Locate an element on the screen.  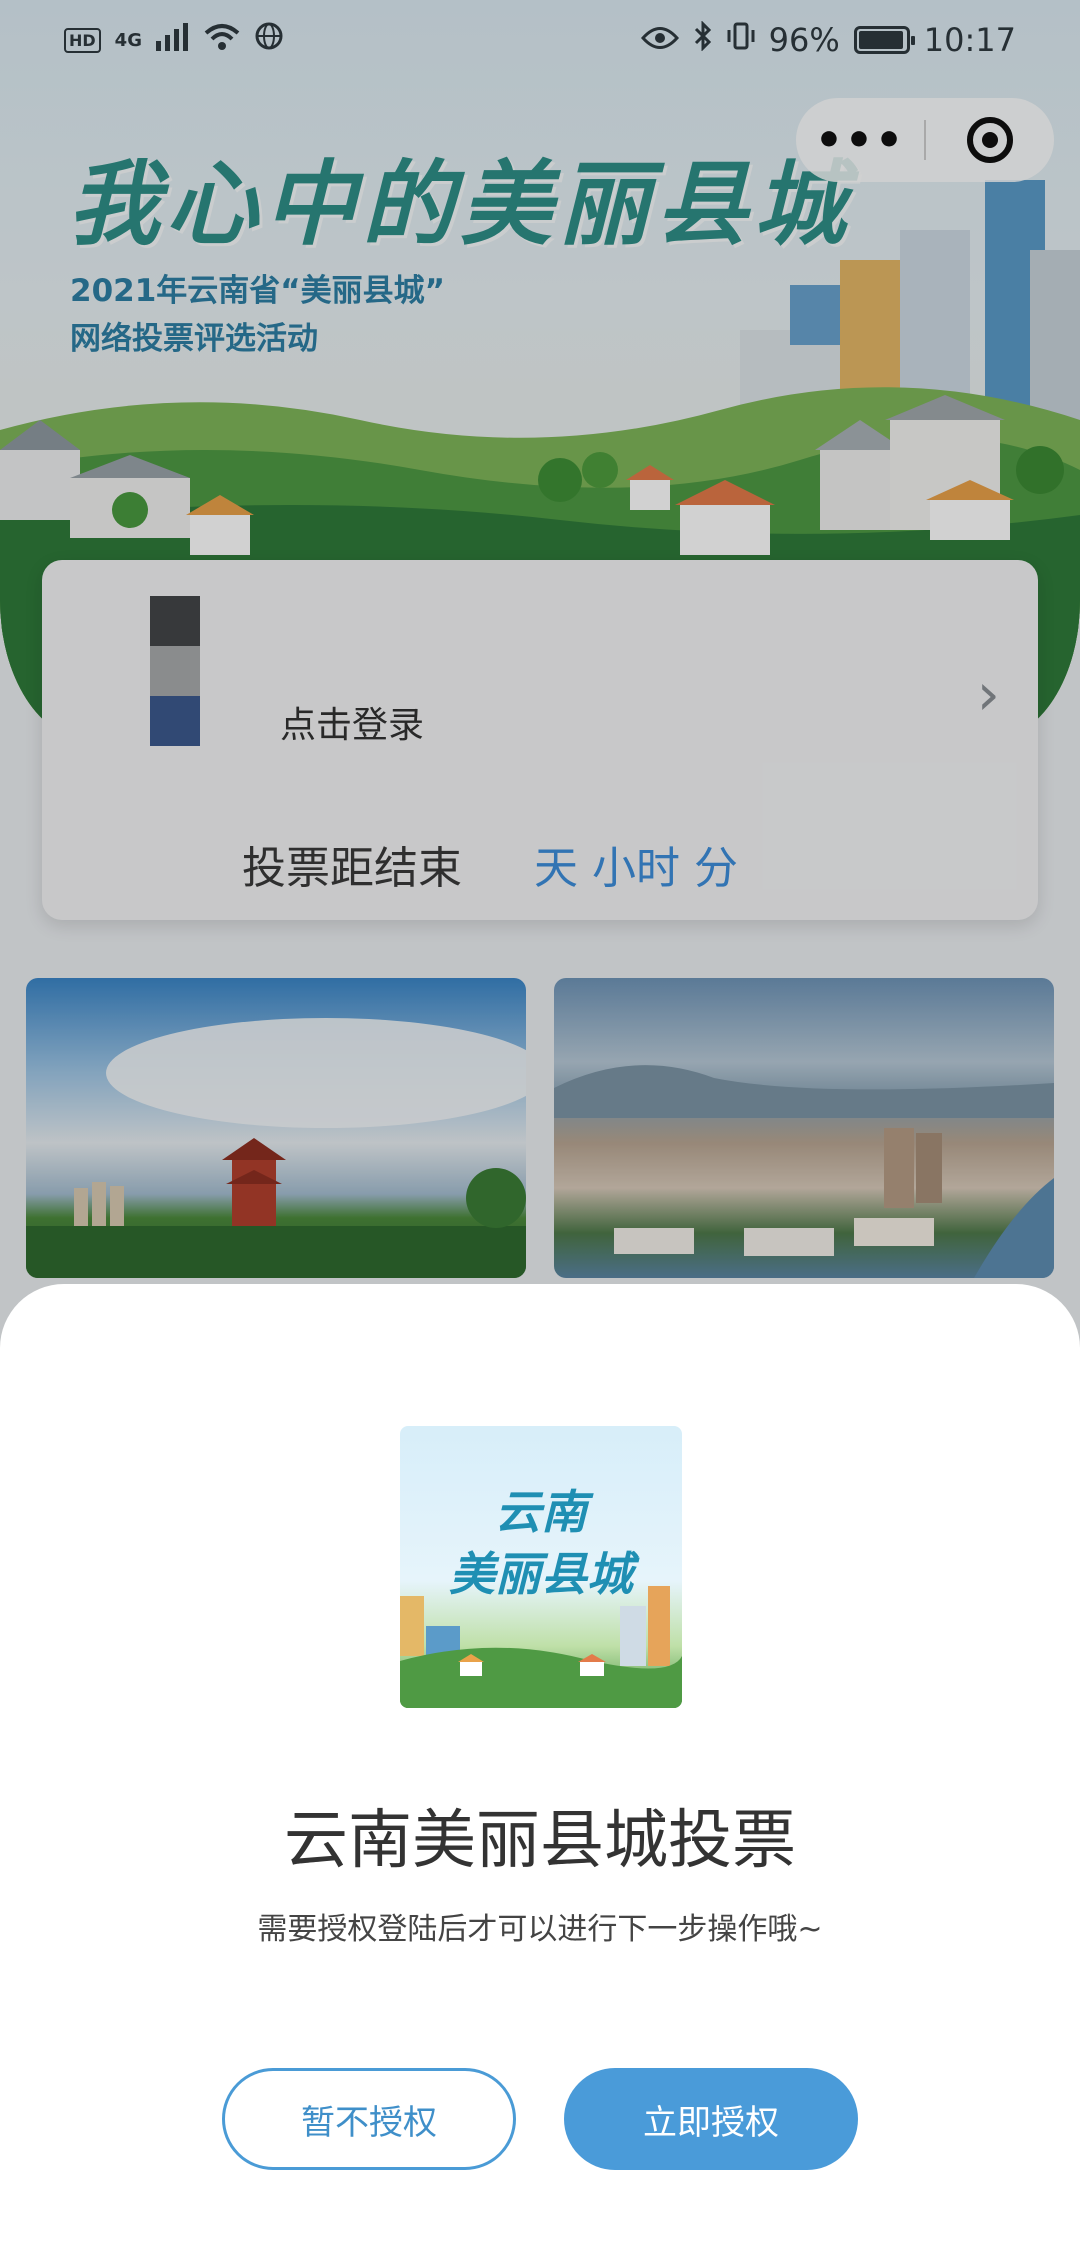
allow-authorization-button: 立即授权 is located at coordinates (711, 2119).